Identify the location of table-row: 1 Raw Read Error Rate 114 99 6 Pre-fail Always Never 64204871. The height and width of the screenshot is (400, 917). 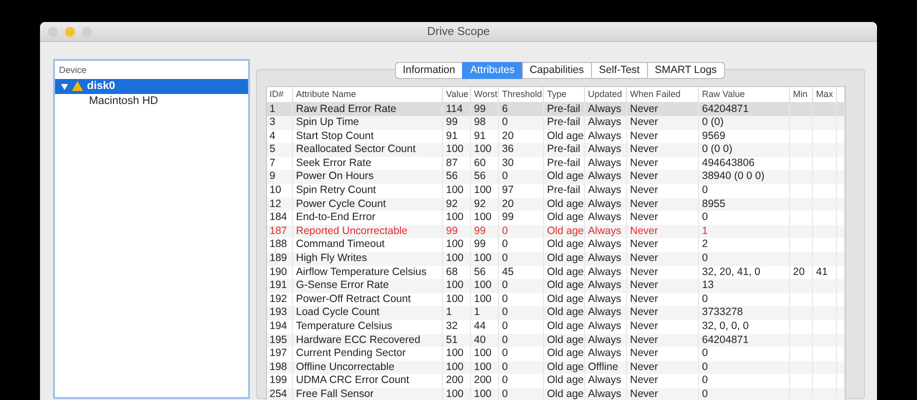
(555, 109).